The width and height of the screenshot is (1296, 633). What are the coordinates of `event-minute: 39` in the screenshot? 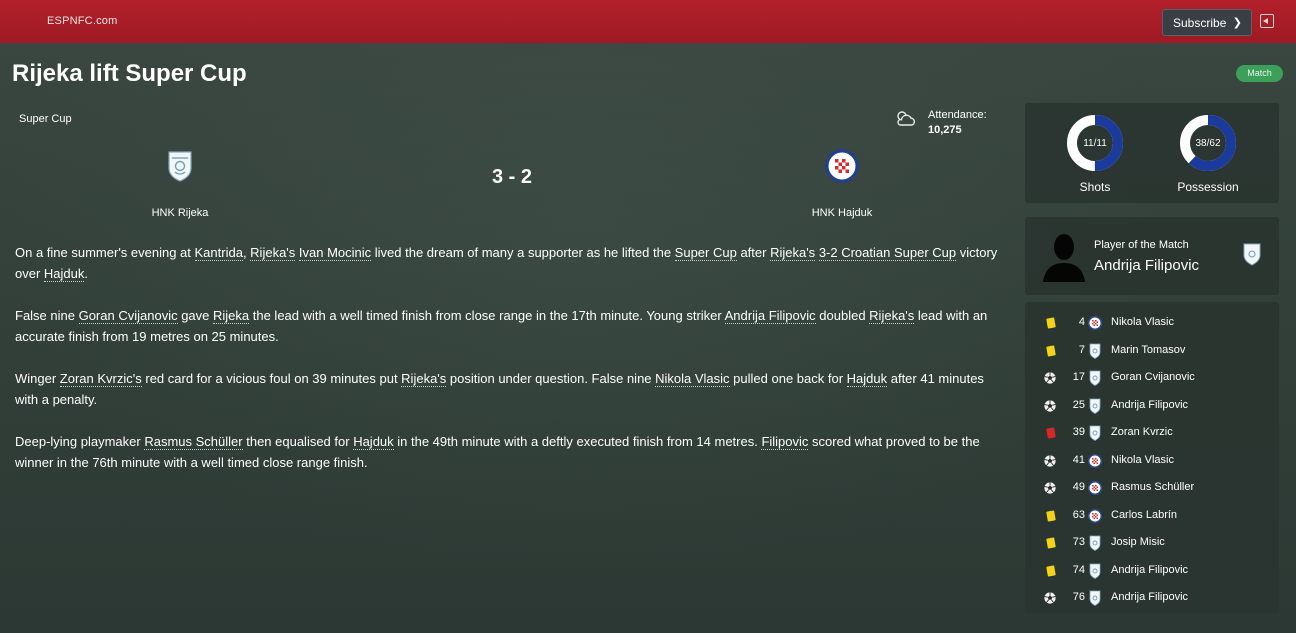 It's located at (1078, 432).